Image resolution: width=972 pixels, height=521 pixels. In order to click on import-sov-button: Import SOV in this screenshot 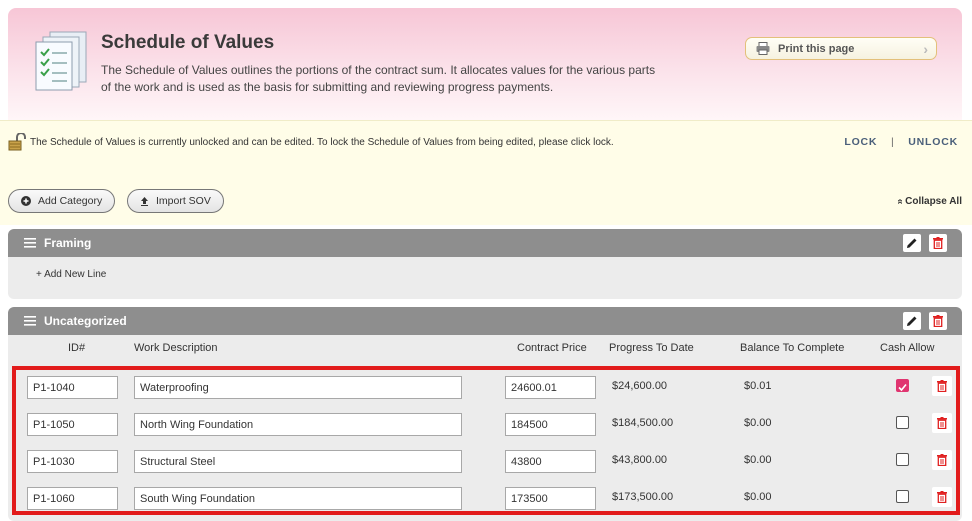, I will do `click(175, 201)`.